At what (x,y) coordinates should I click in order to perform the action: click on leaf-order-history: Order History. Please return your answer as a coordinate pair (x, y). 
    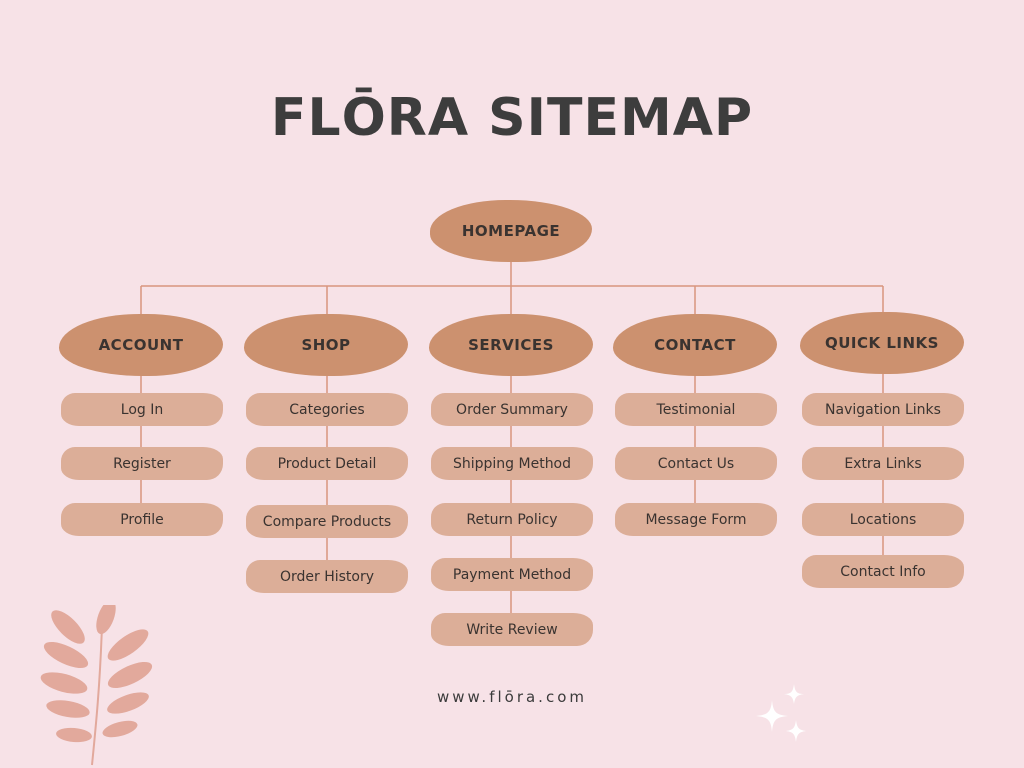
    Looking at the image, I should click on (327, 576).